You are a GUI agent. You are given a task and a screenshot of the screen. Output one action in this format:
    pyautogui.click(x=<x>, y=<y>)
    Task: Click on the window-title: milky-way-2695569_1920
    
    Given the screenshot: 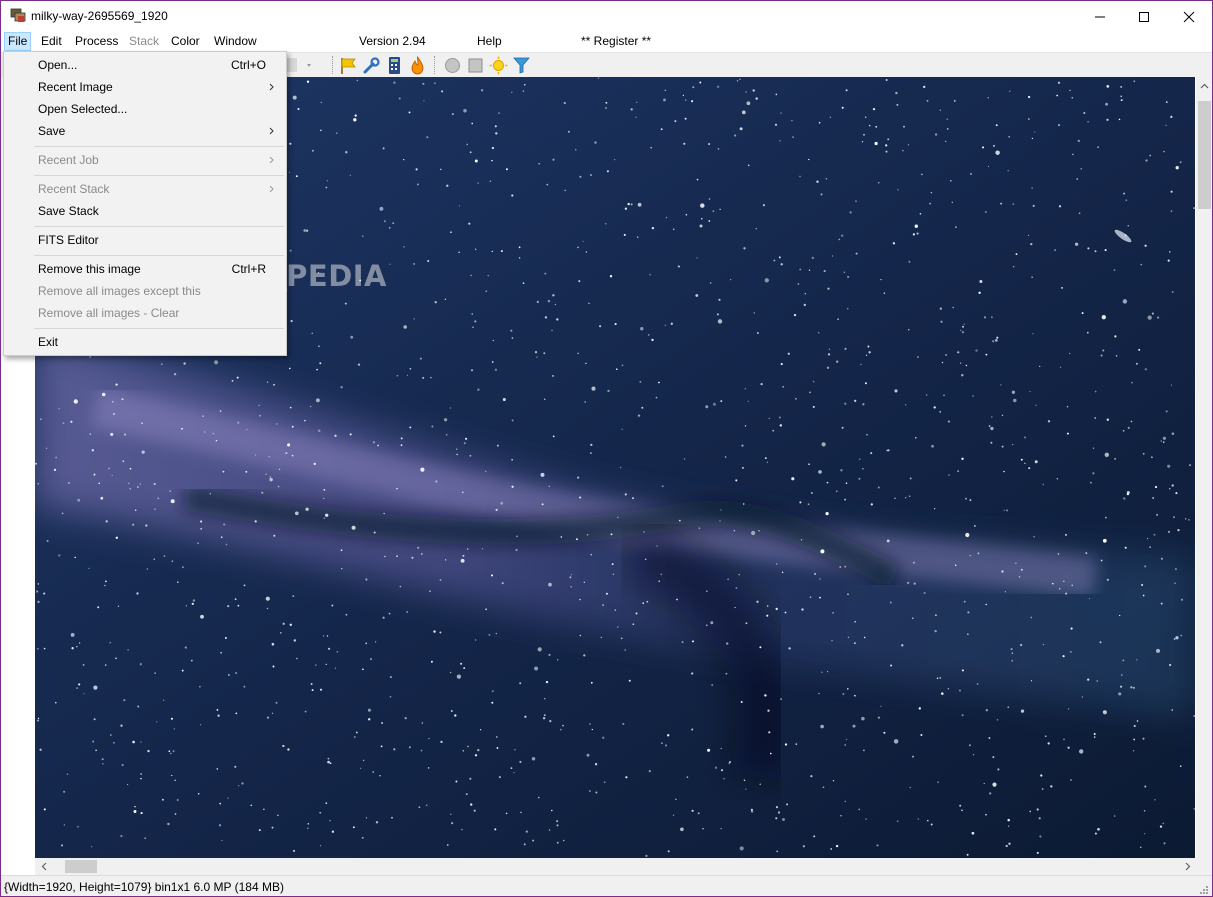 What is the action you would take?
    pyautogui.click(x=99, y=16)
    